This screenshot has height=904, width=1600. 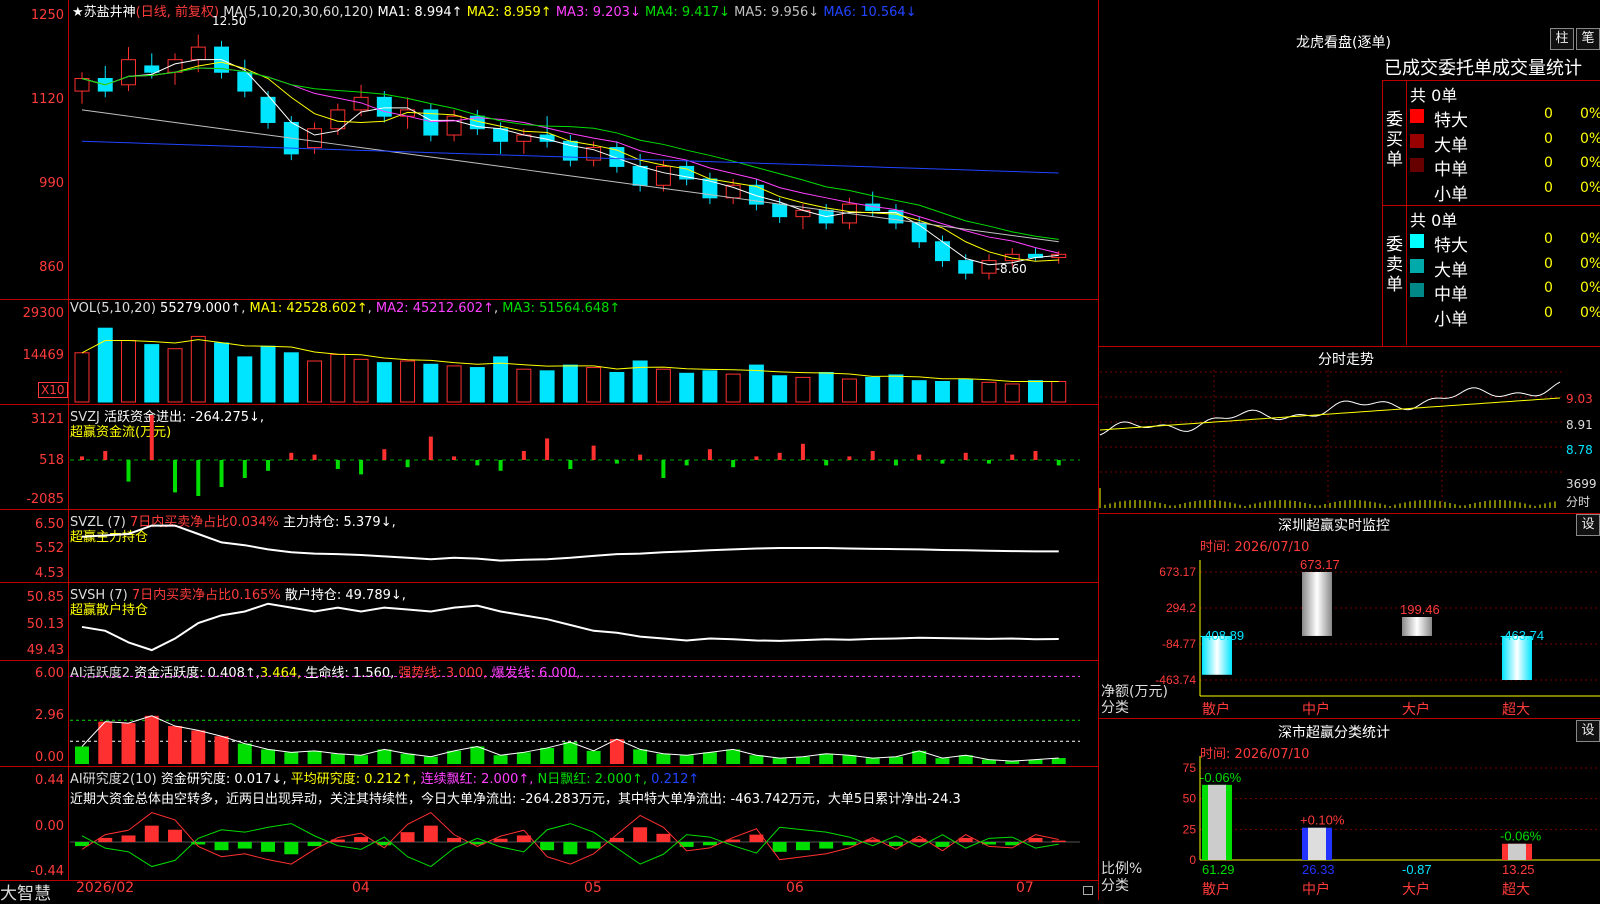 I want to click on intraday-unit: 分时, so click(x=1578, y=502).